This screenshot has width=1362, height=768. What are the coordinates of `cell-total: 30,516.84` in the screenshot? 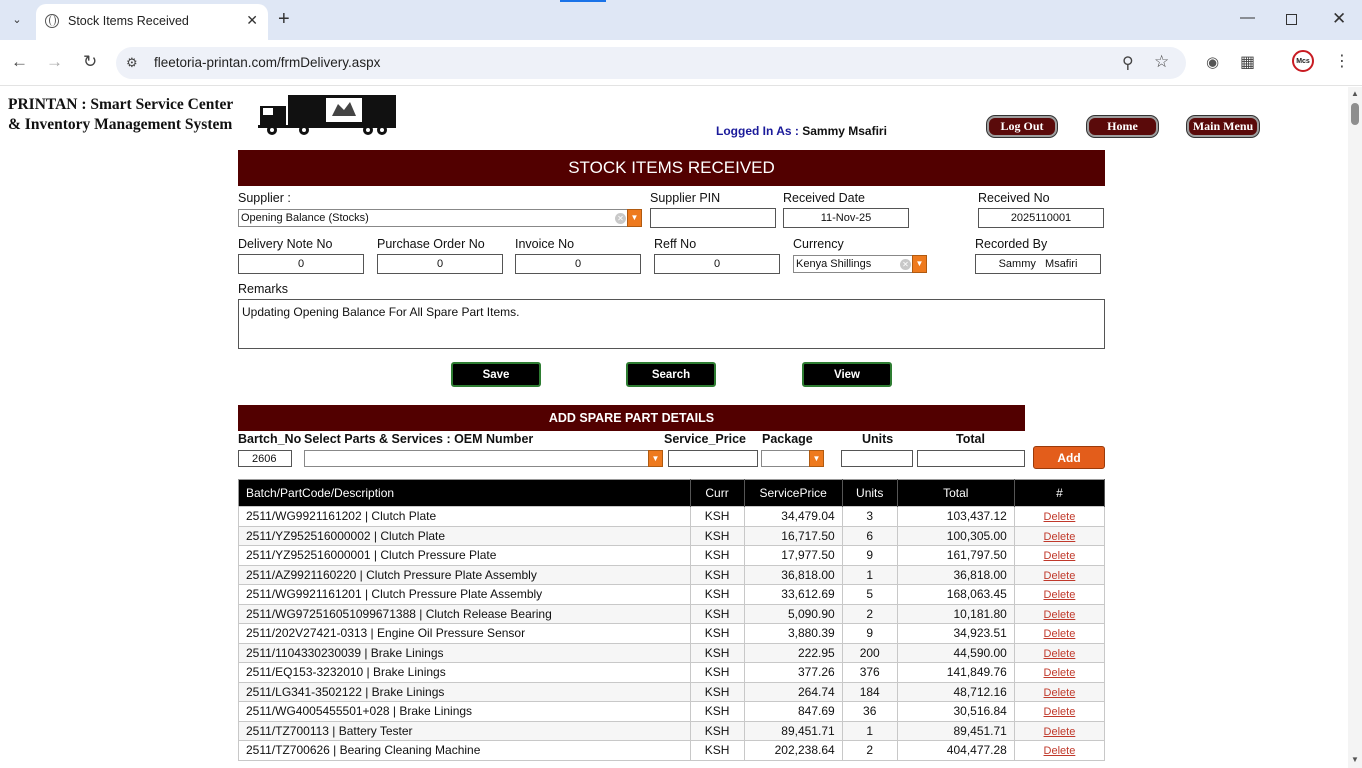 It's located at (955, 711).